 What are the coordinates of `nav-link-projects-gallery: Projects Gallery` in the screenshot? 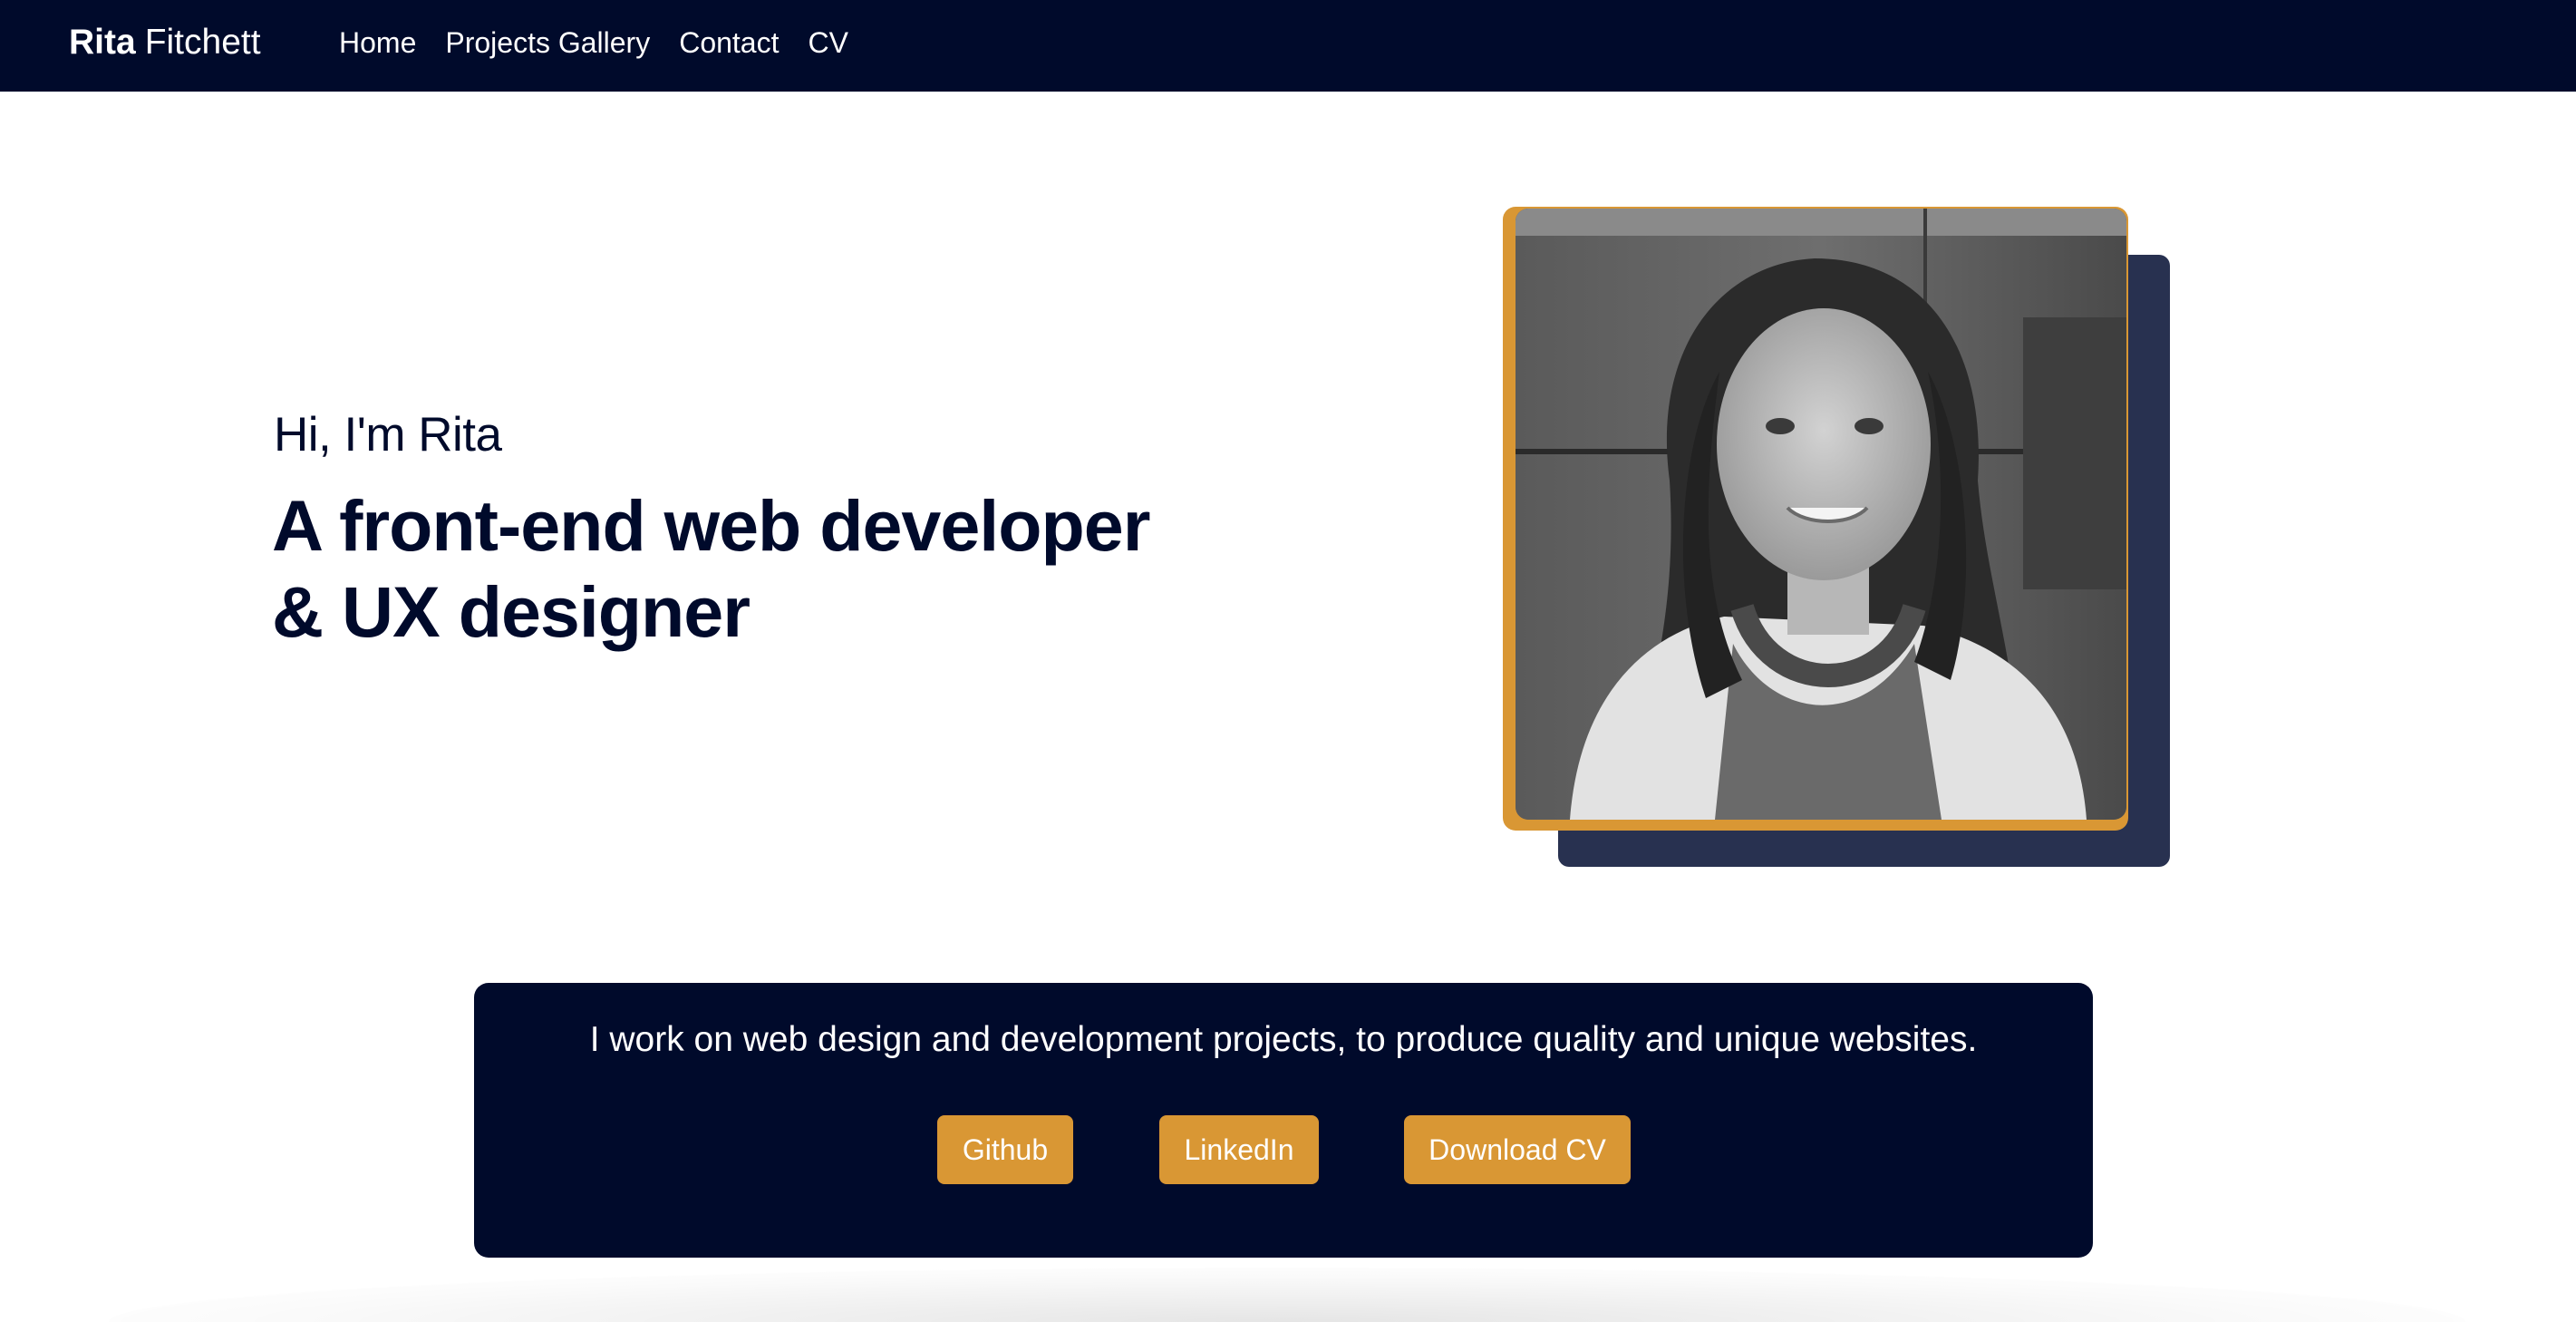 It's located at (547, 43).